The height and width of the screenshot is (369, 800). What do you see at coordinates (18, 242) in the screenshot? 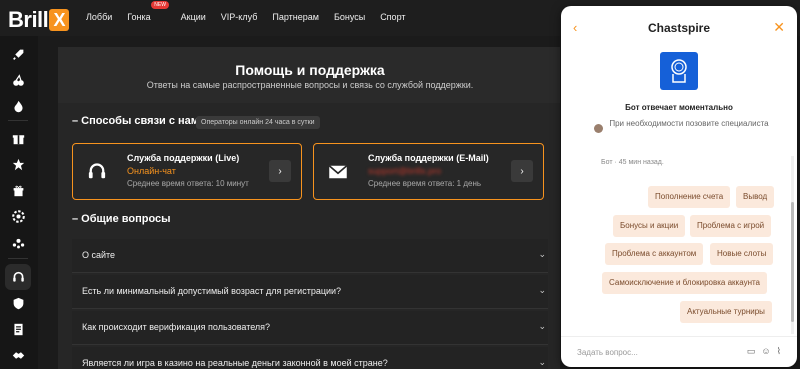
I see `balloon-icon` at bounding box center [18, 242].